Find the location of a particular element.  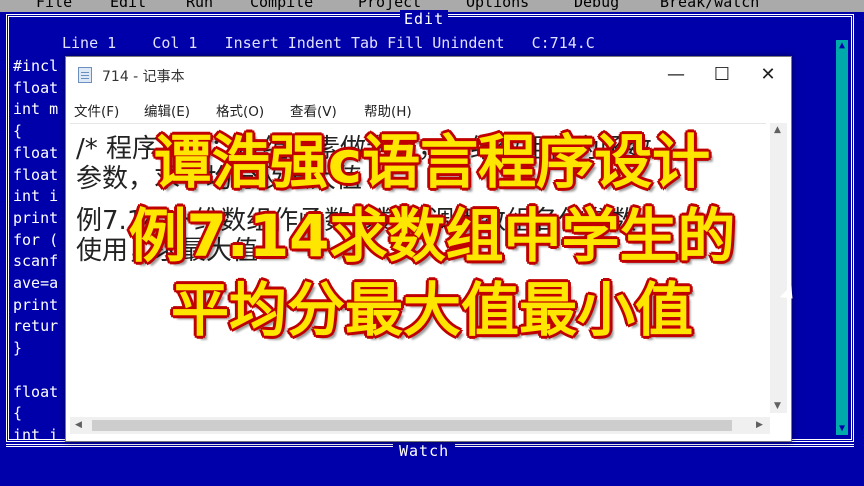

menu-break-watch: Break/watch is located at coordinates (709, 5).